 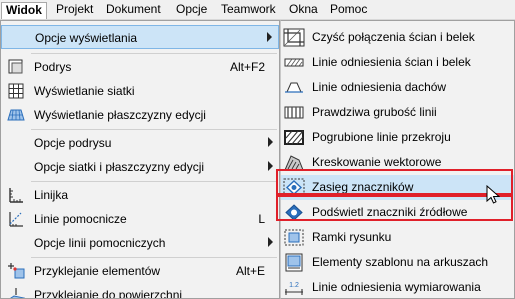 I want to click on submenu-item-vector-hatch: Kreskowanie wektorowe, so click(x=397, y=162).